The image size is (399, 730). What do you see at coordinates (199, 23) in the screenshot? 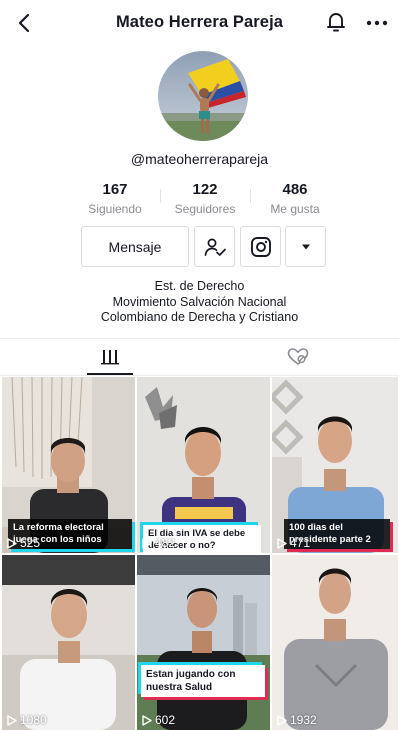
I see `top-bar: Mateo Herrera Pareja` at bounding box center [199, 23].